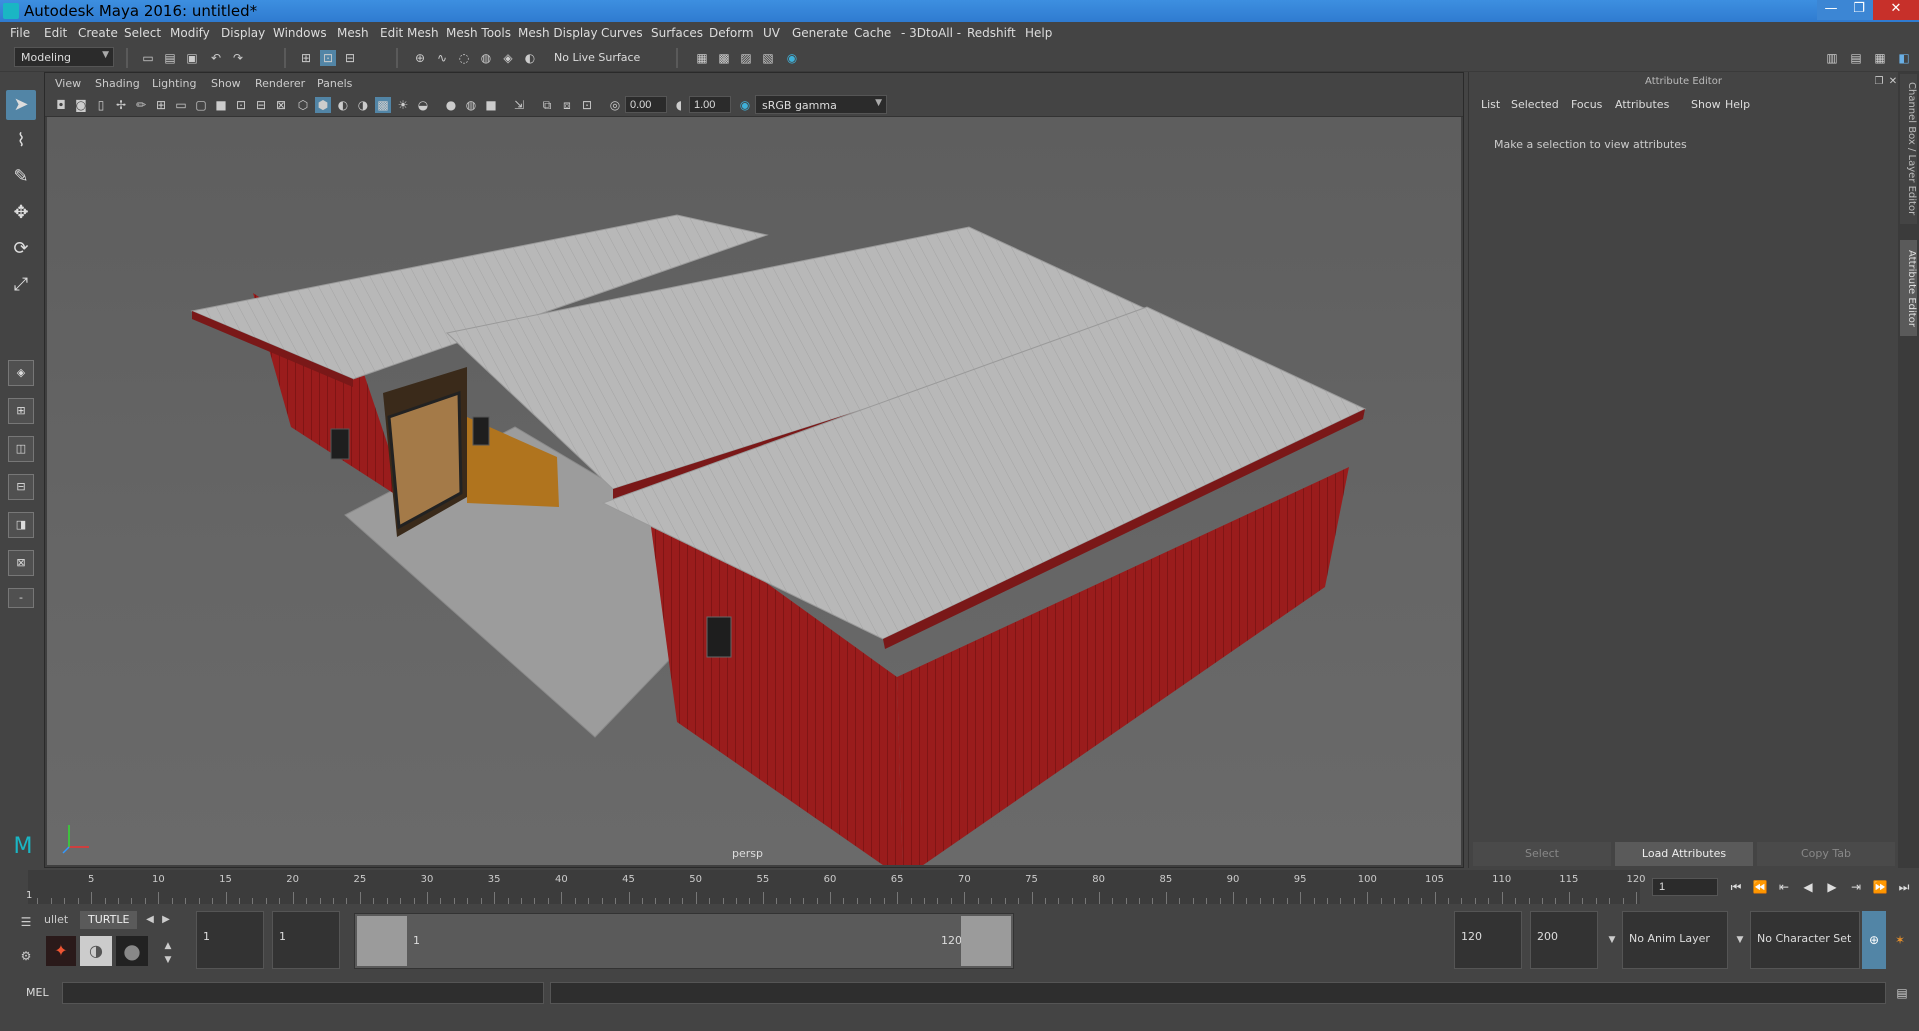  What do you see at coordinates (190, 33) in the screenshot?
I see `menu-modify: Modify` at bounding box center [190, 33].